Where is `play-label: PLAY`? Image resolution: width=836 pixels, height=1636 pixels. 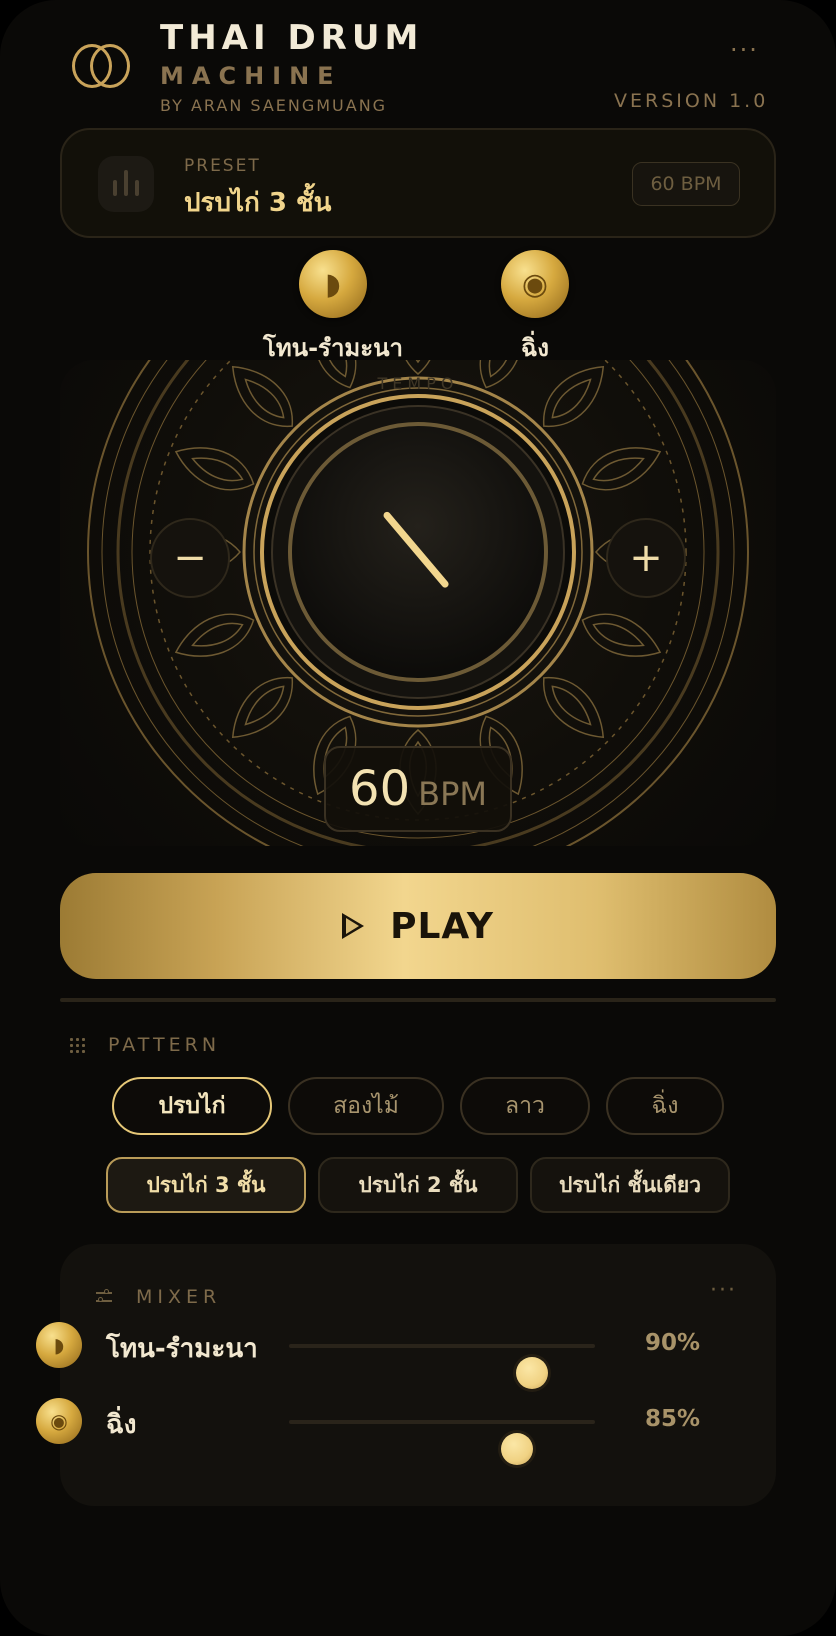 play-label: PLAY is located at coordinates (442, 926).